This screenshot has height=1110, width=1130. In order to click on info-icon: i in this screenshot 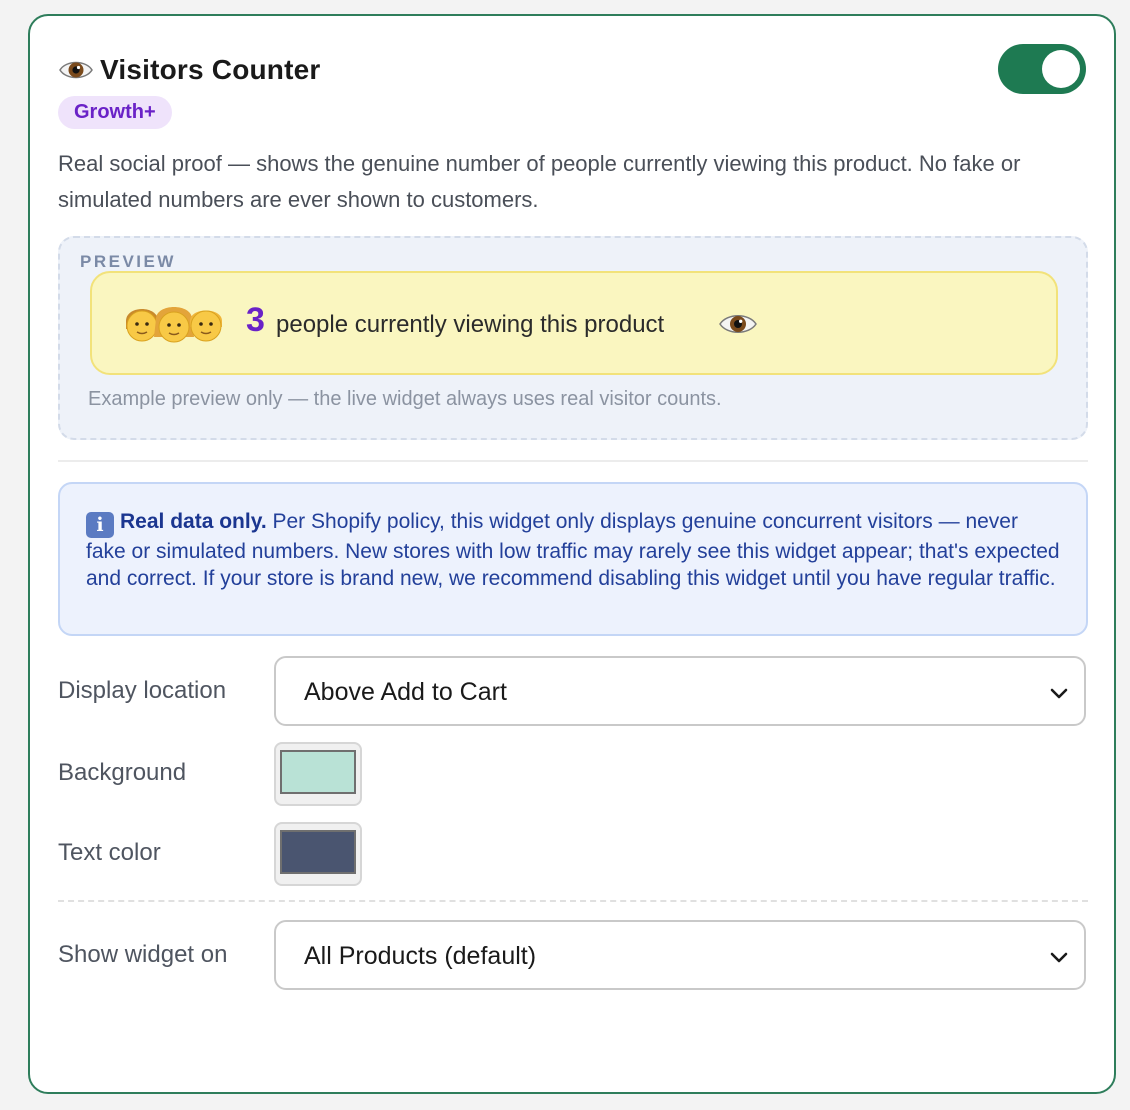, I will do `click(100, 525)`.